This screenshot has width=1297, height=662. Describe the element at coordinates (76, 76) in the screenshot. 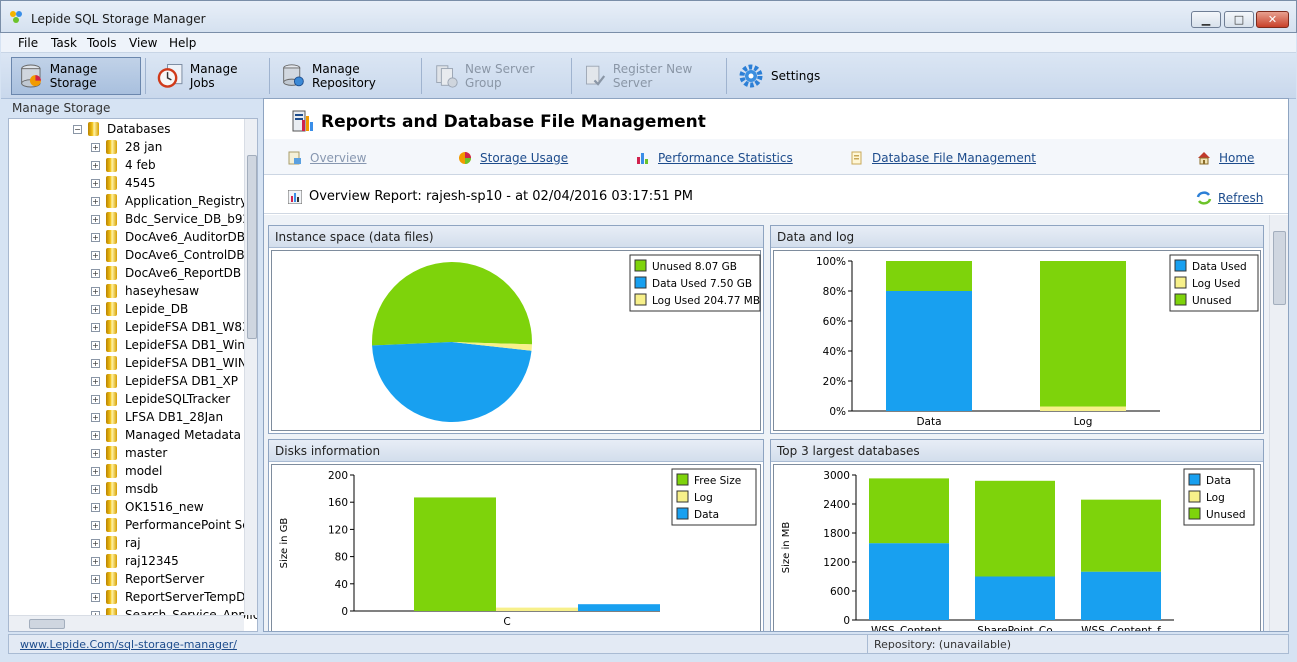

I see `manage-storage-button: Manage Storage` at that location.